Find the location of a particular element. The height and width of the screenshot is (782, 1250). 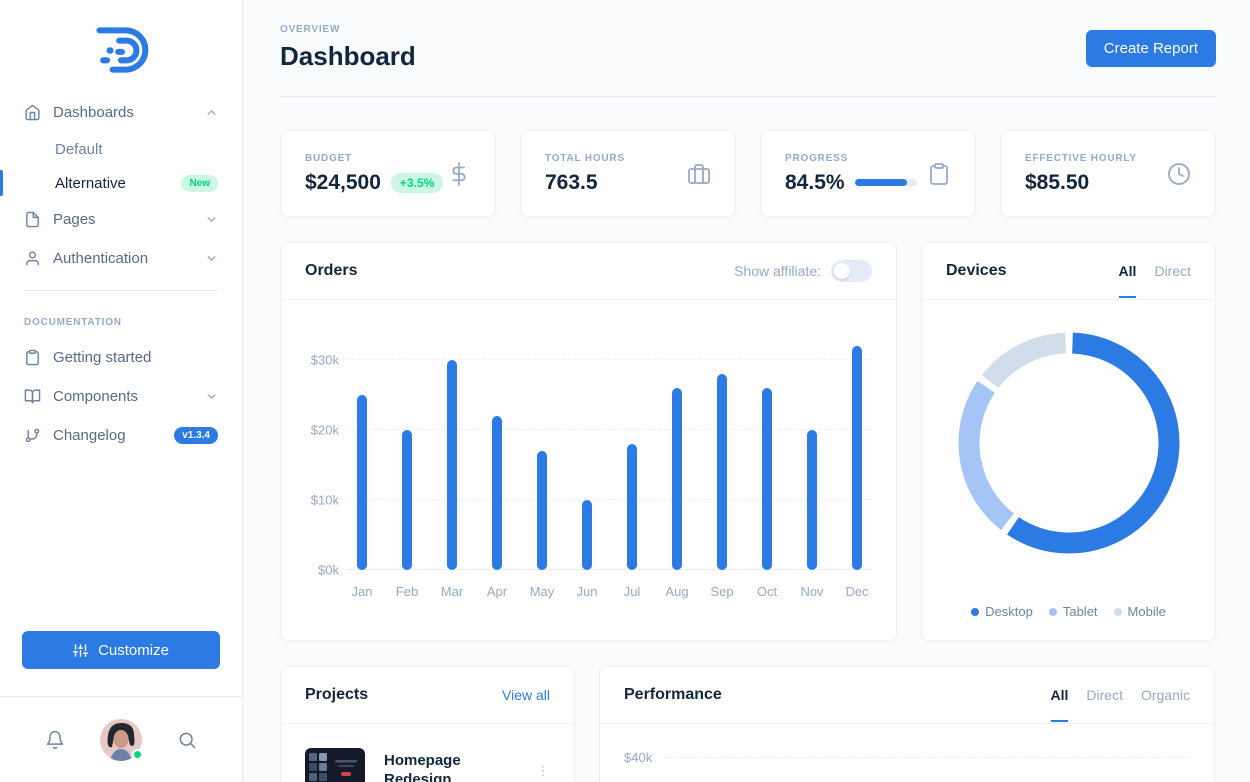

orders-plot-area is located at coordinates (609, 456).